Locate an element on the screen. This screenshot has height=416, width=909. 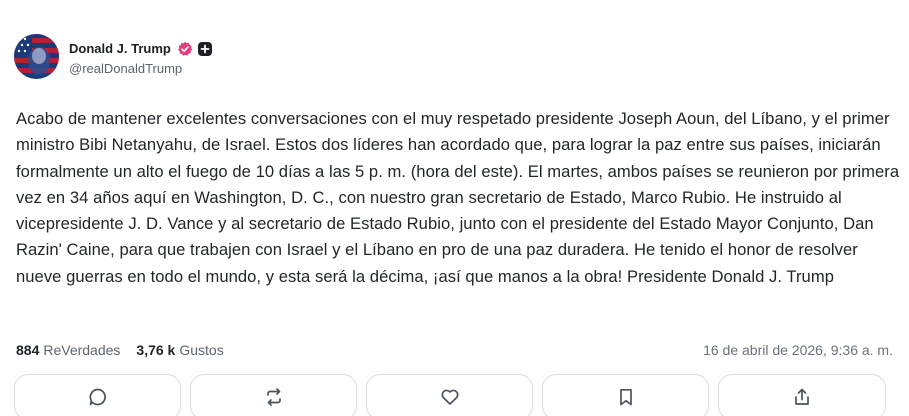
post-header: Donald J. Trump @realDonaldTrump is located at coordinates (113, 56).